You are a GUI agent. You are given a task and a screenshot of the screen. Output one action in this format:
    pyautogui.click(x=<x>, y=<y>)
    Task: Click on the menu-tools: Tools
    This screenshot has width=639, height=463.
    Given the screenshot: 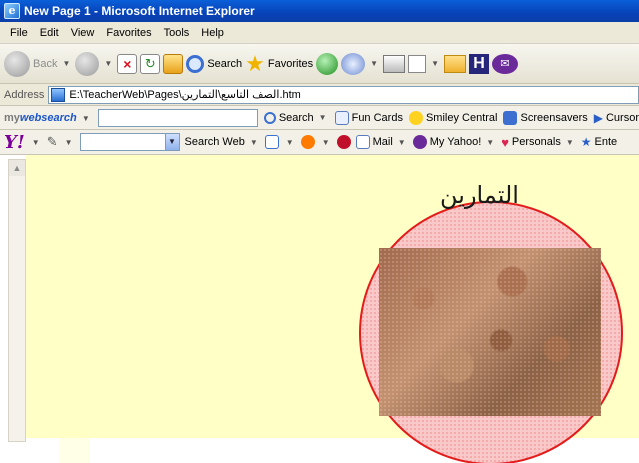 What is the action you would take?
    pyautogui.click(x=177, y=33)
    